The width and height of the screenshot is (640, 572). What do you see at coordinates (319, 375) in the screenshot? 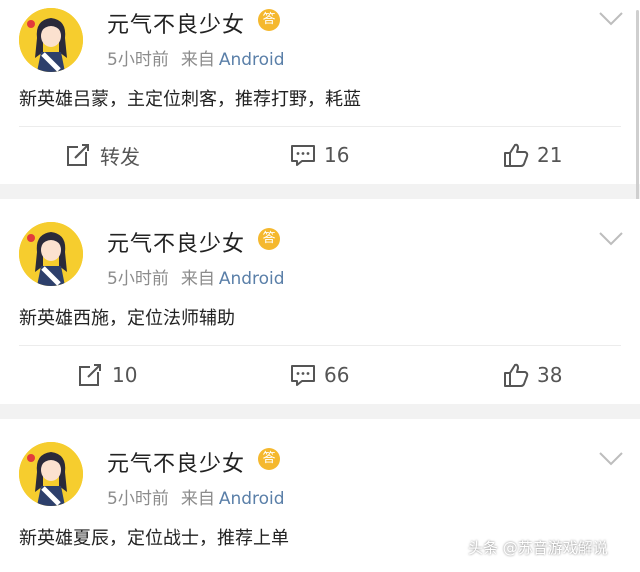
I see `comment-button: 66` at bounding box center [319, 375].